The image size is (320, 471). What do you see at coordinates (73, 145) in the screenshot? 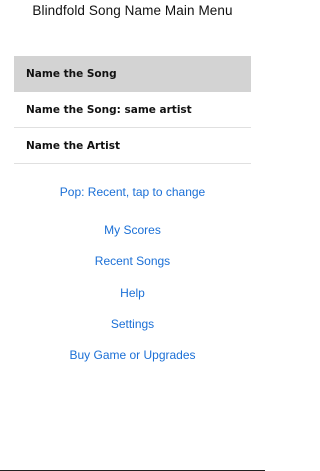
I see `mode-item-label: Name the Artist` at bounding box center [73, 145].